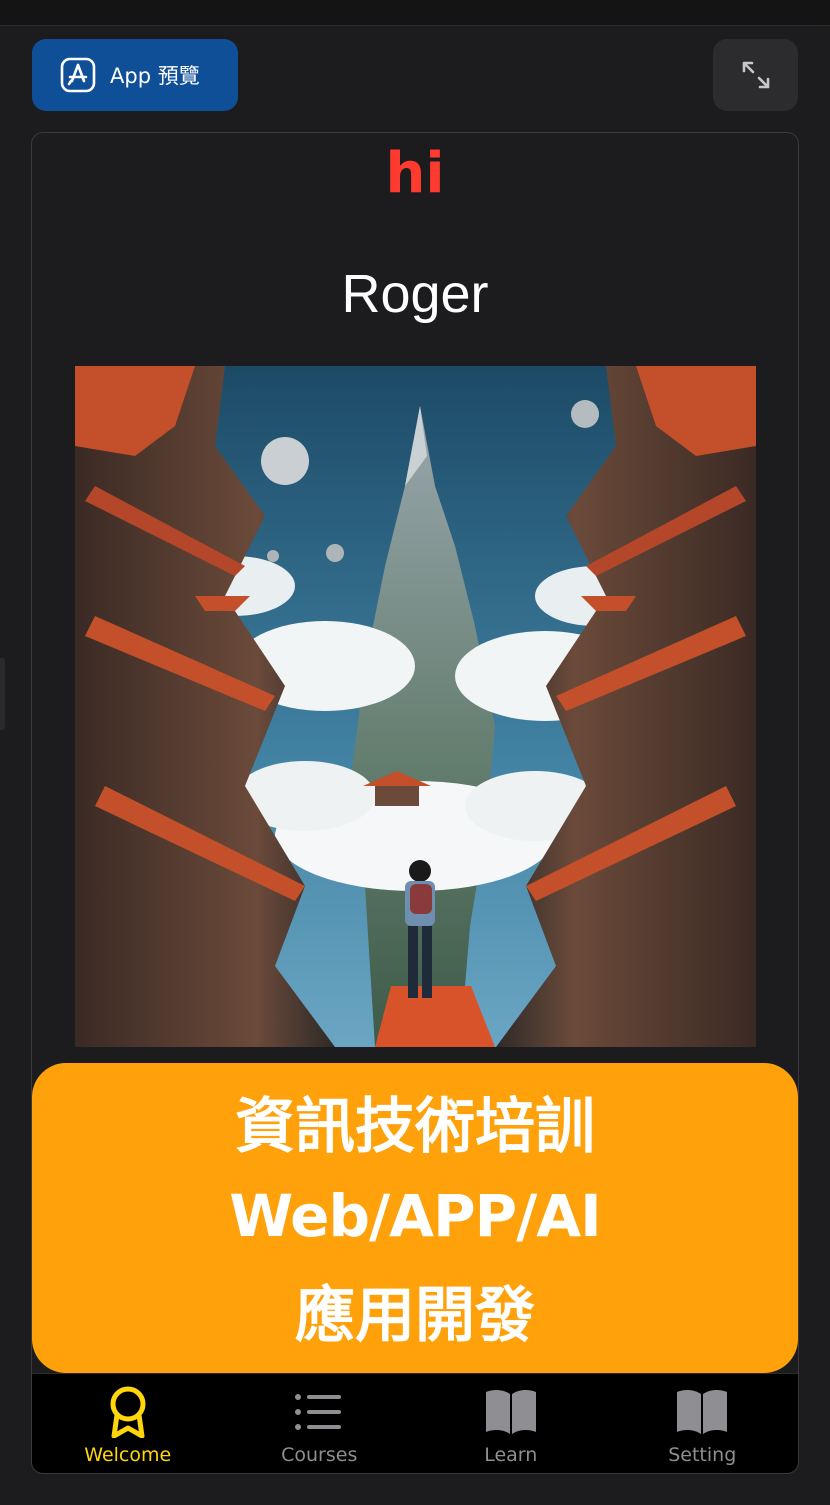 This screenshot has height=1505, width=830. What do you see at coordinates (128, 1455) in the screenshot?
I see `tab-welcome-label: Welcome` at bounding box center [128, 1455].